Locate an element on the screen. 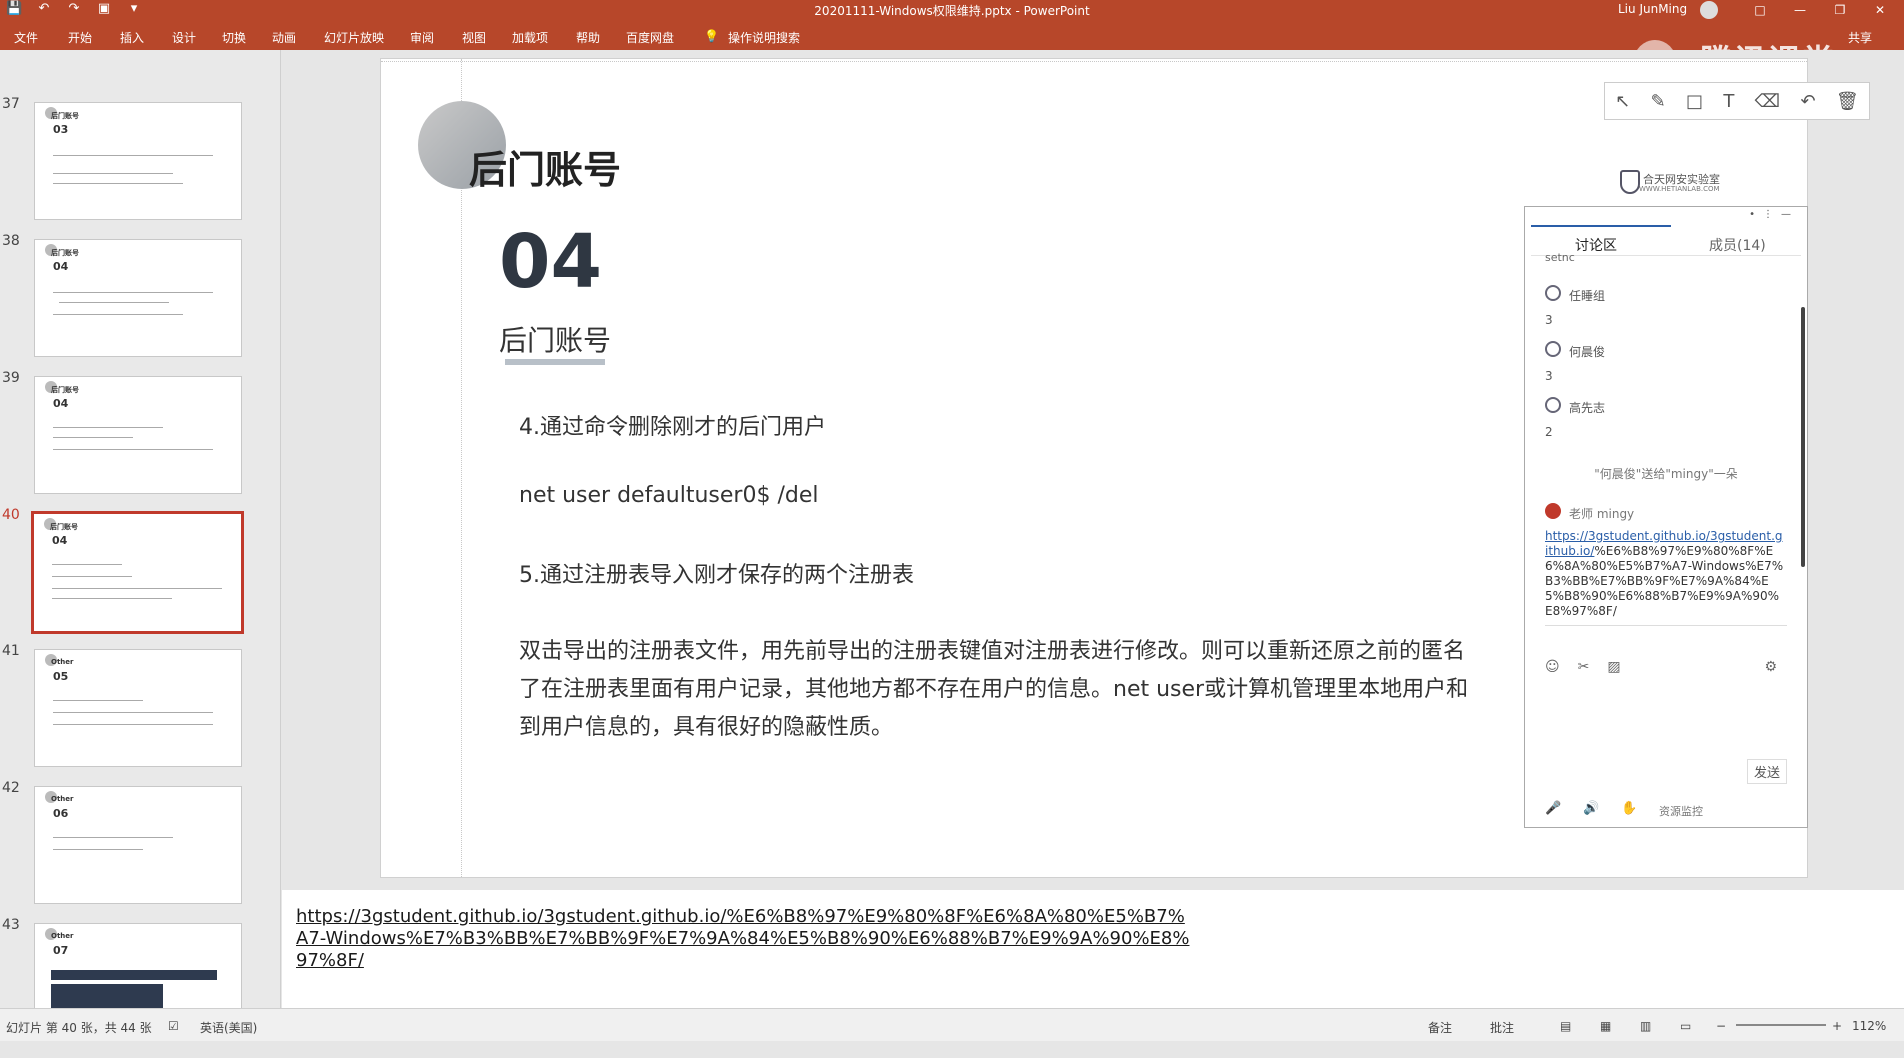 The height and width of the screenshot is (1058, 1904). thumbnail-38: 后门账号 04 is located at coordinates (138, 298).